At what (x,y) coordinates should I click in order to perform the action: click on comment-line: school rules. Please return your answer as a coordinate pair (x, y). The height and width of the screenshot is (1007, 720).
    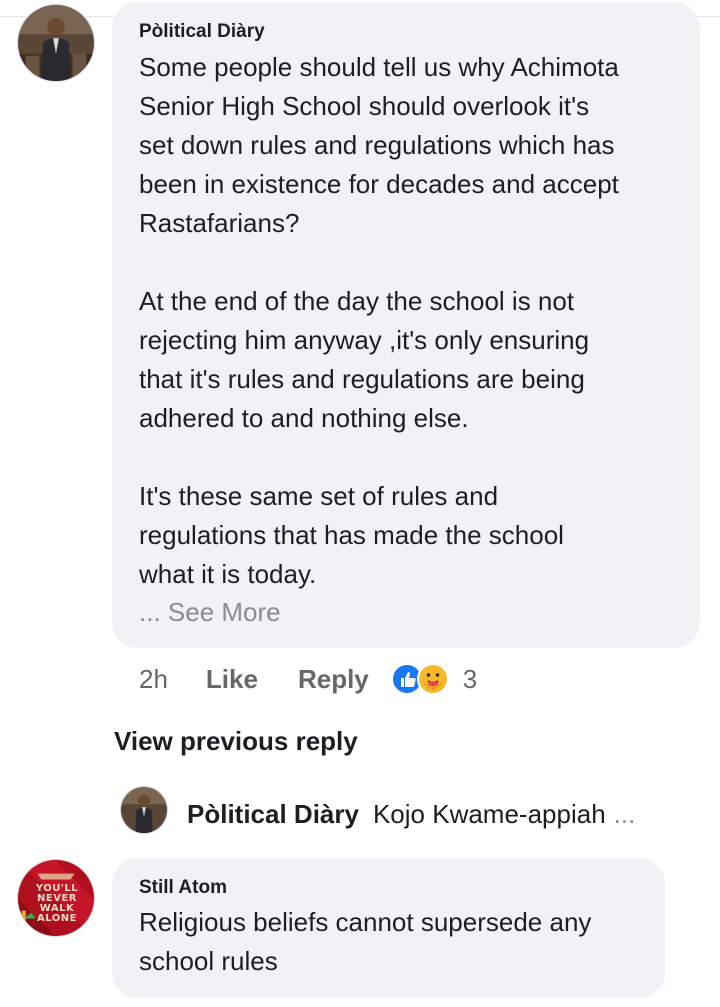
    Looking at the image, I should click on (208, 961).